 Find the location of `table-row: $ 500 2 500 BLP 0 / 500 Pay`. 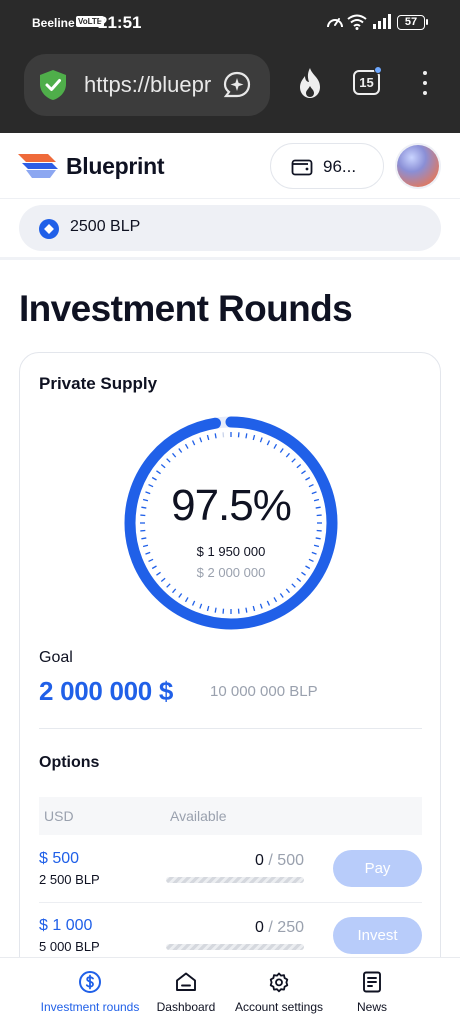

table-row: $ 500 2 500 BLP 0 / 500 Pay is located at coordinates (230, 869).